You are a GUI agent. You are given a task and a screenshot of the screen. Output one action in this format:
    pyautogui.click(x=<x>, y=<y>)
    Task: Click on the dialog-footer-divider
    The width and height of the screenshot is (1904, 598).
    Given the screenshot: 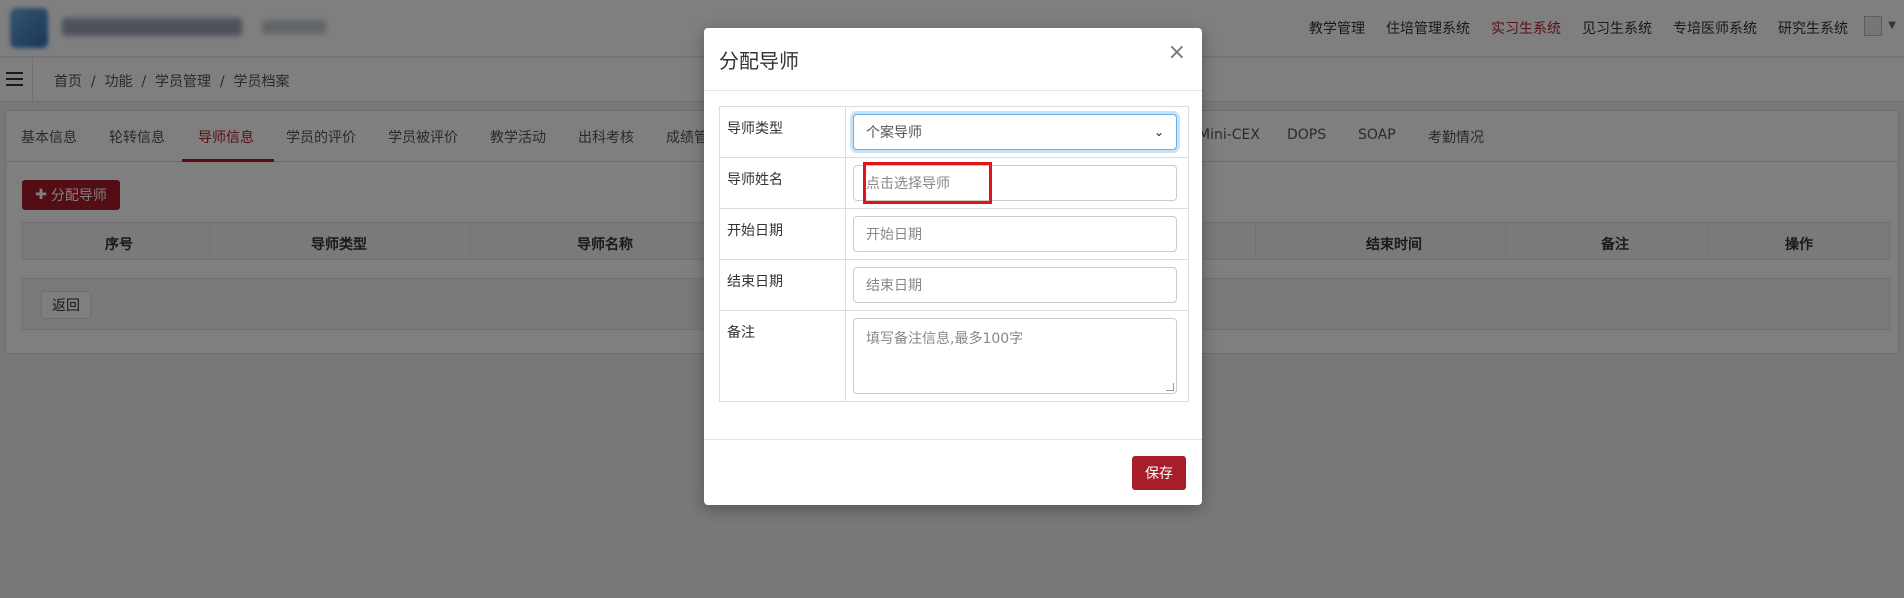 What is the action you would take?
    pyautogui.click(x=953, y=439)
    